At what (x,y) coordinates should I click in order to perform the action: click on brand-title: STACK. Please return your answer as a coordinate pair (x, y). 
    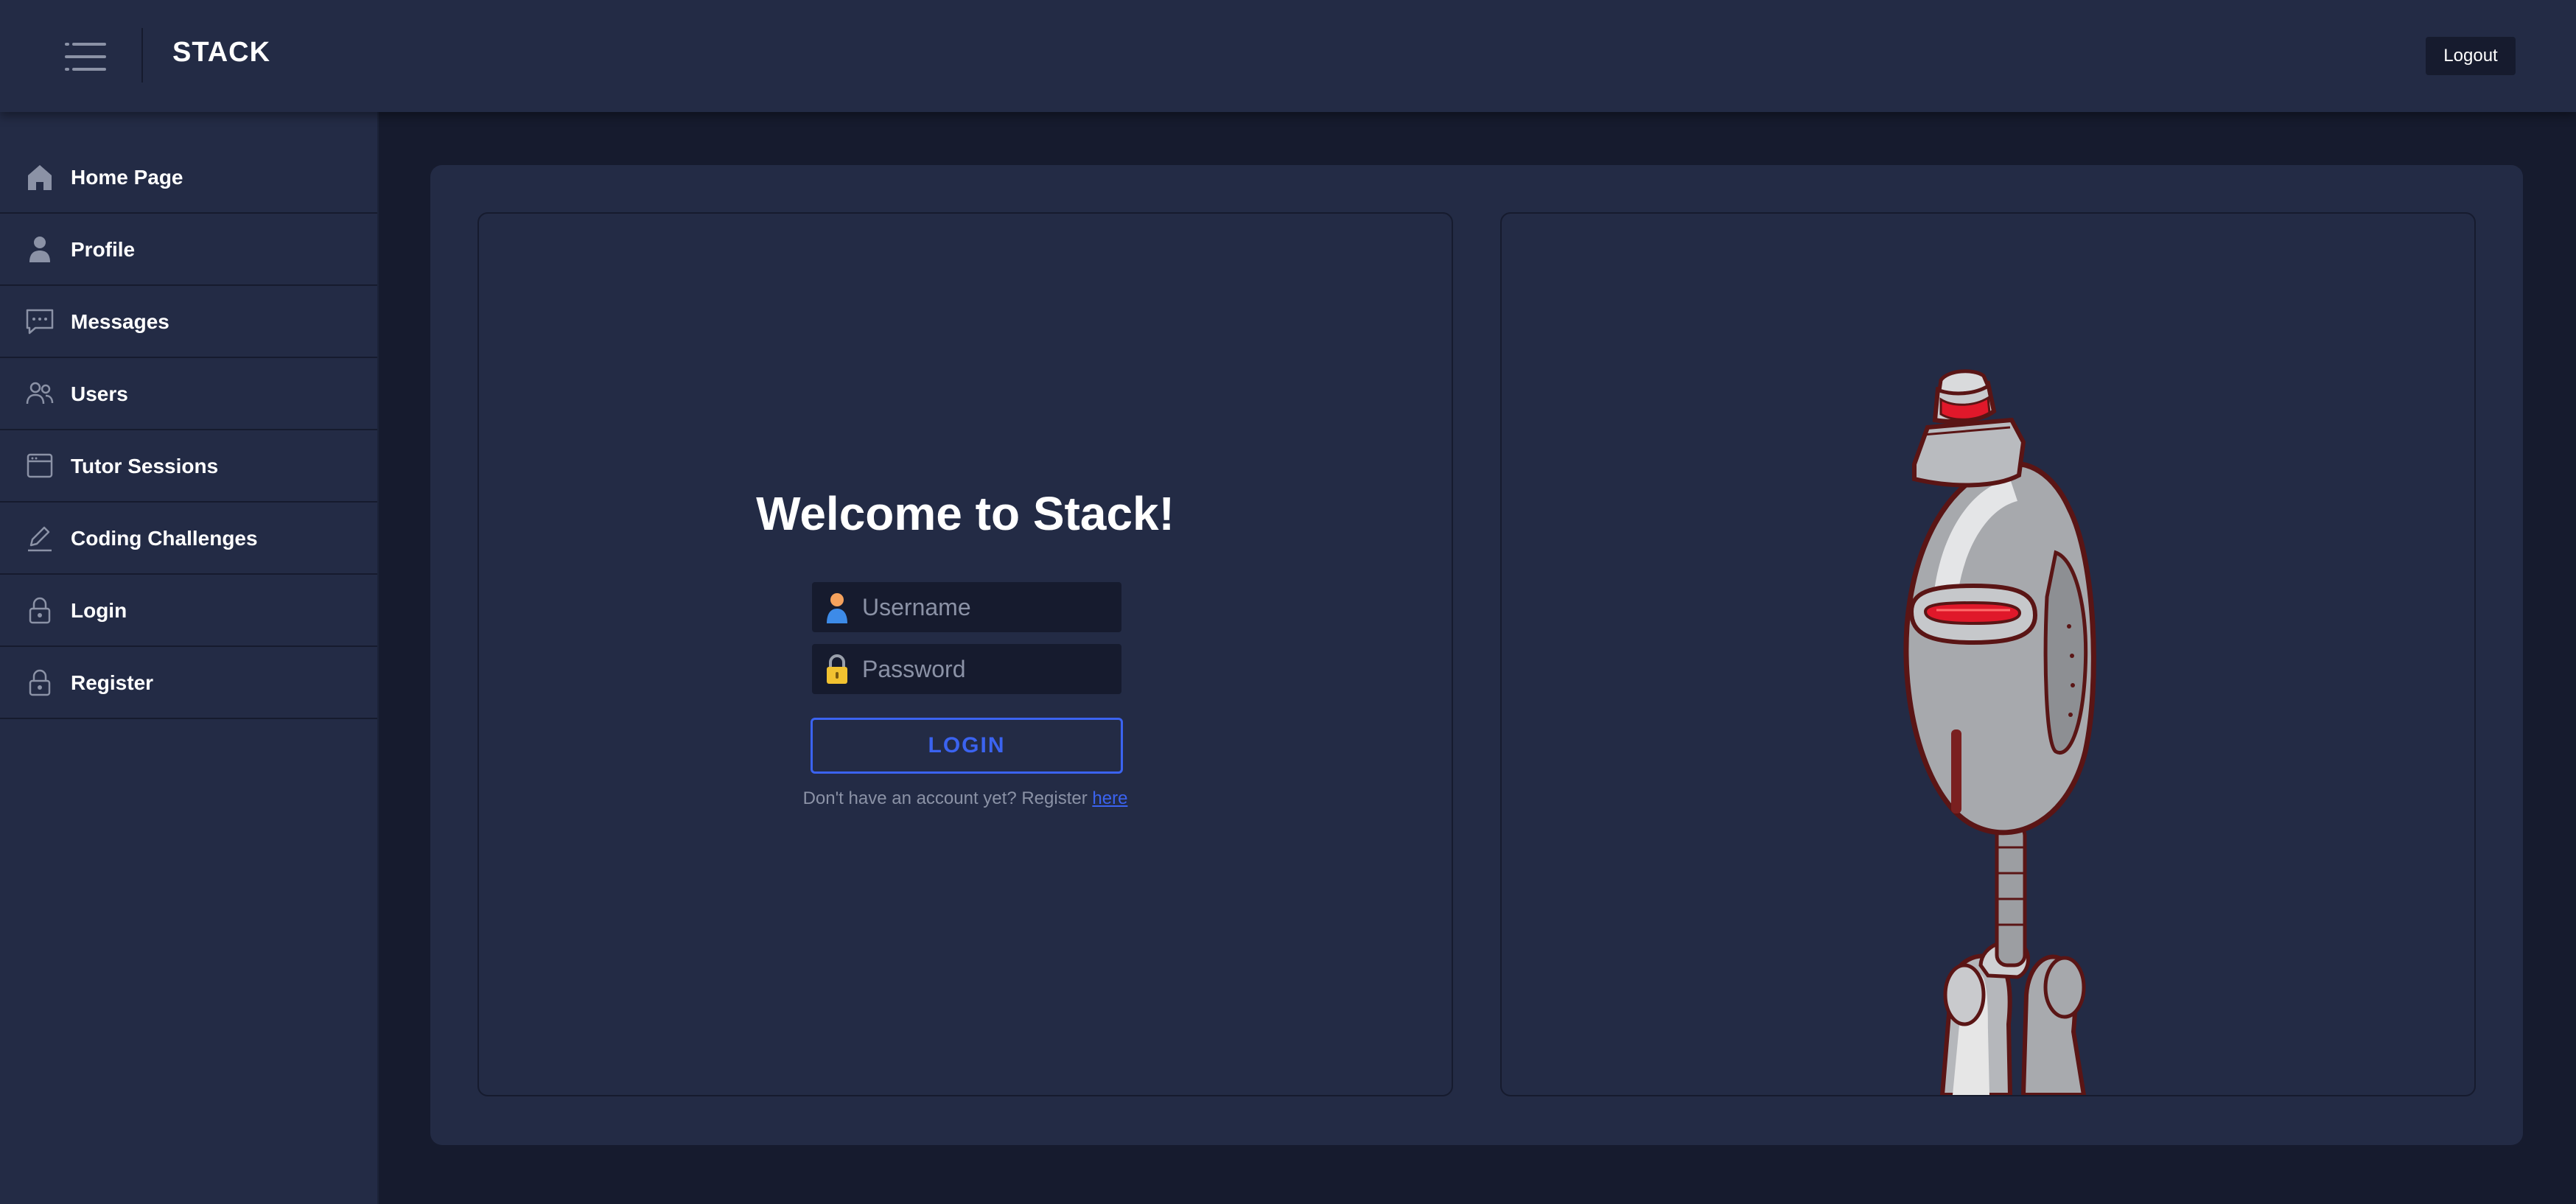
    Looking at the image, I should click on (221, 52).